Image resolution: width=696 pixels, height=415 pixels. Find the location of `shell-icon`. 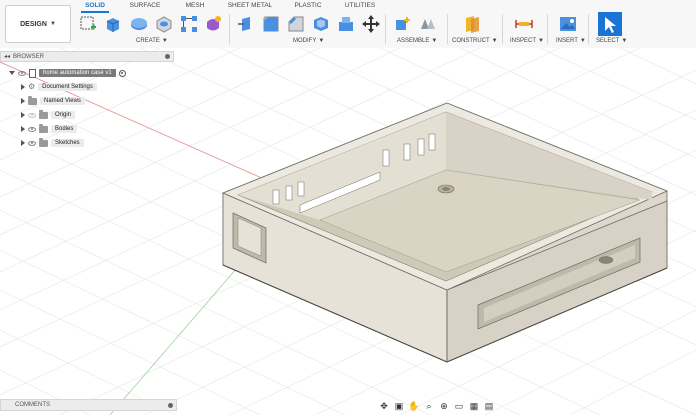

shell-icon is located at coordinates (321, 24).